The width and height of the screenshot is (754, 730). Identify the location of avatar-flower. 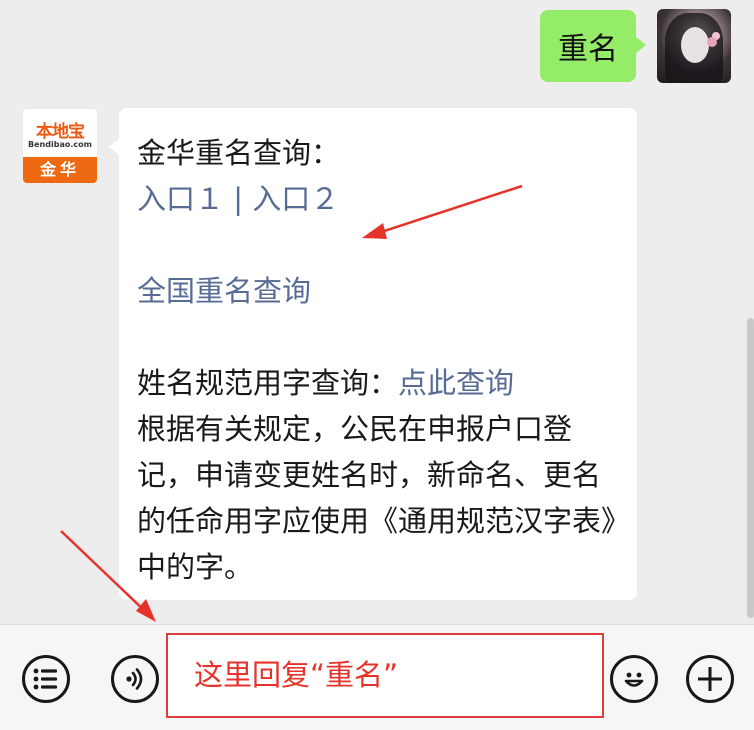
(712, 42).